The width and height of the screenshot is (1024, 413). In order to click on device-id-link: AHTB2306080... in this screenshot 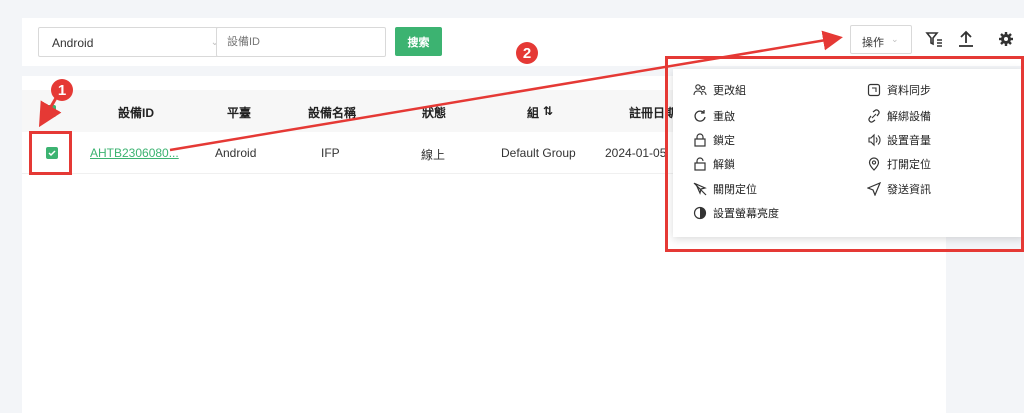, I will do `click(134, 153)`.